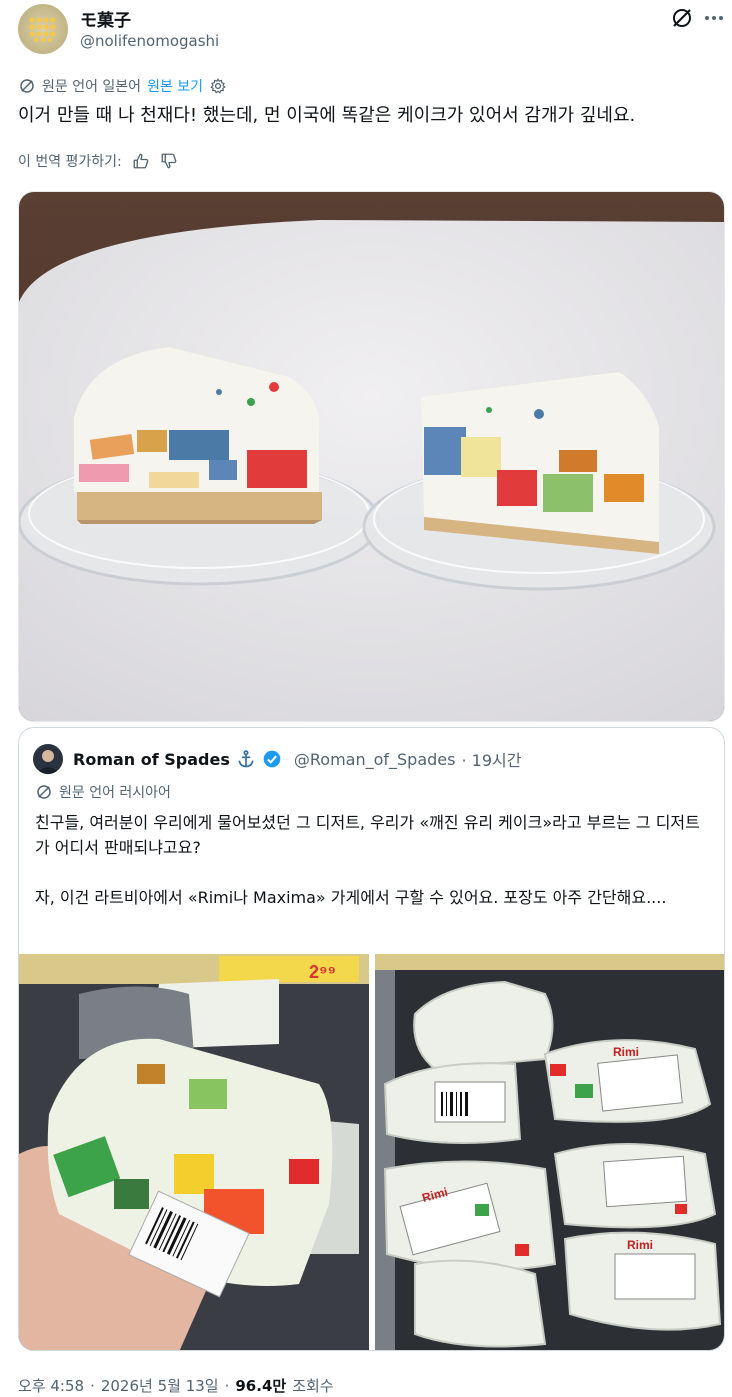  What do you see at coordinates (375, 759) in the screenshot?
I see `quote-author-handle: @Roman_of_Spades` at bounding box center [375, 759].